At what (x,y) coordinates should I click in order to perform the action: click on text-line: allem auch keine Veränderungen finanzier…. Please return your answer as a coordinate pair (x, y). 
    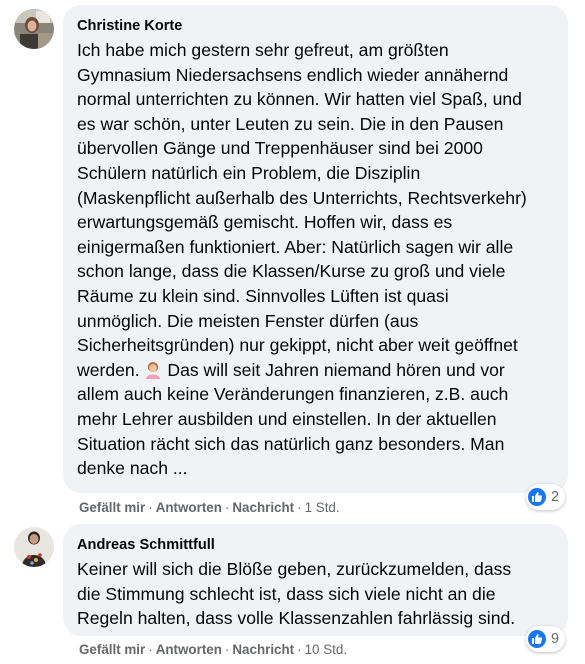
    Looking at the image, I should click on (293, 394).